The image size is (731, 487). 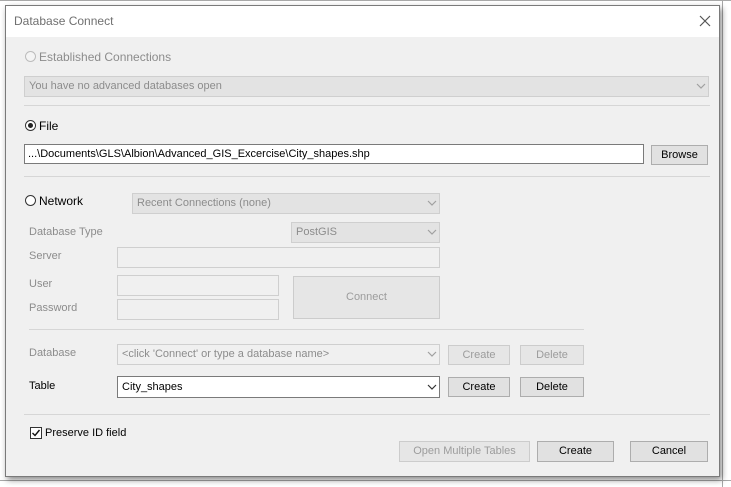 What do you see at coordinates (105, 57) in the screenshot?
I see `established-connections-label: Established Connections` at bounding box center [105, 57].